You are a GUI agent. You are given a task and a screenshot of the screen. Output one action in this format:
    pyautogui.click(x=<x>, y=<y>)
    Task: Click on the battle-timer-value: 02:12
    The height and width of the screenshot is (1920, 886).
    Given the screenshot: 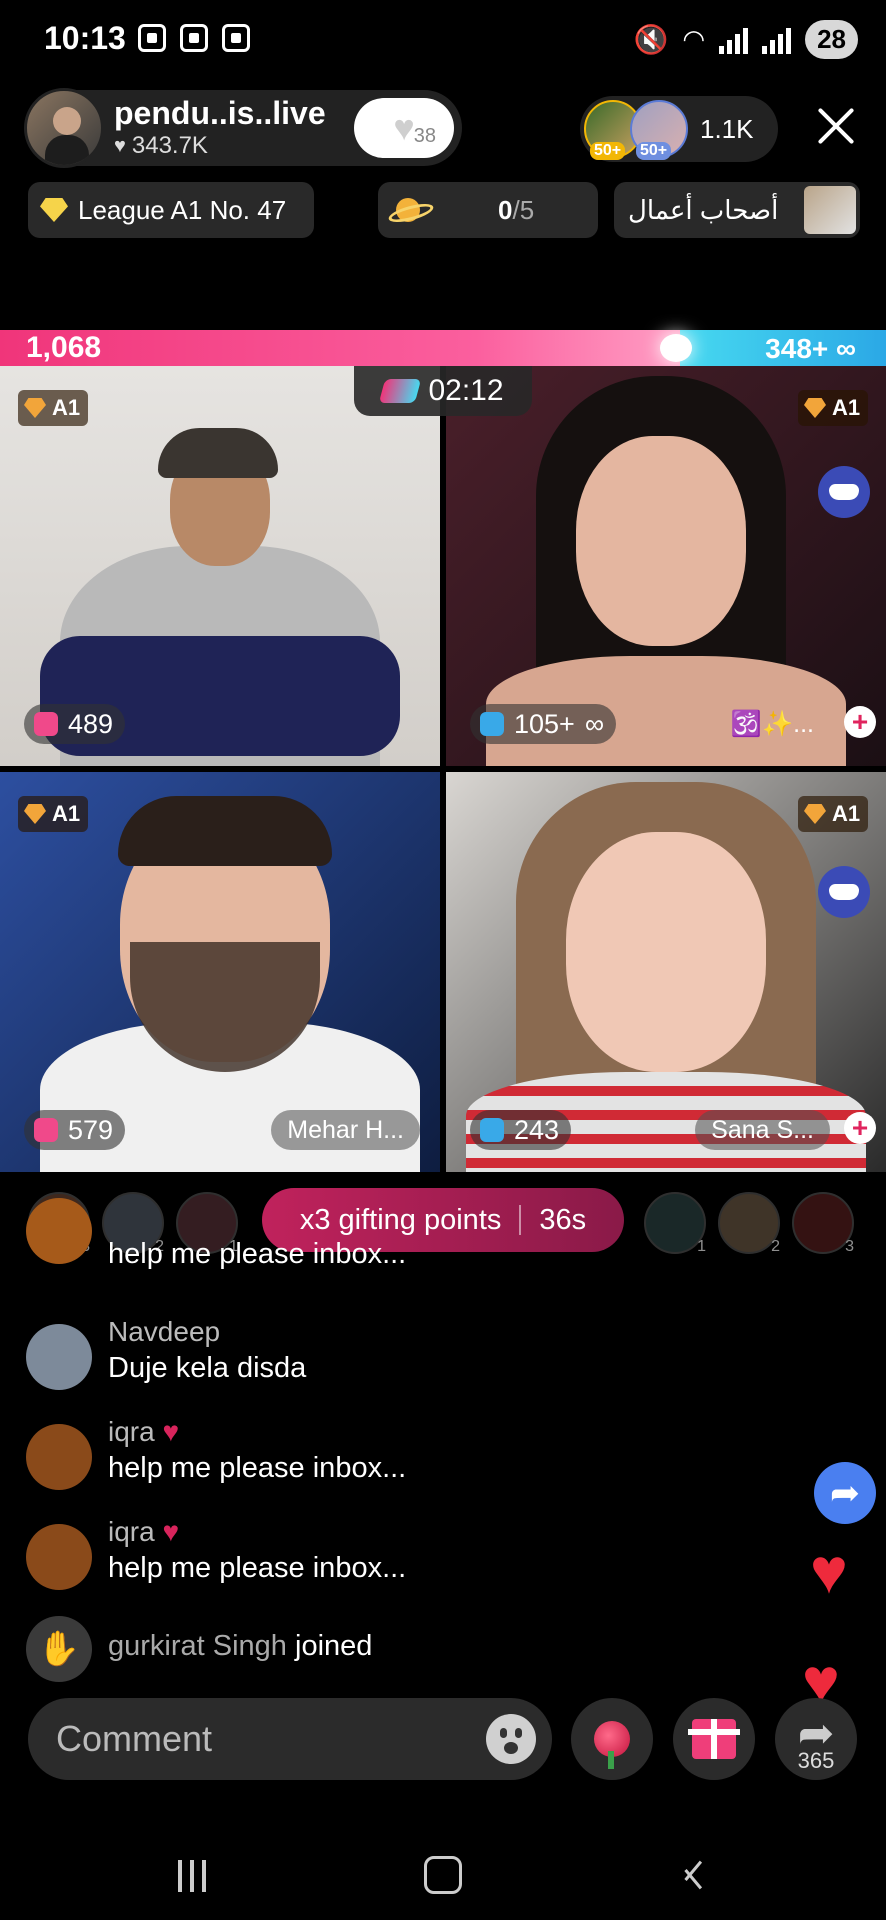 What is the action you would take?
    pyautogui.click(x=466, y=390)
    